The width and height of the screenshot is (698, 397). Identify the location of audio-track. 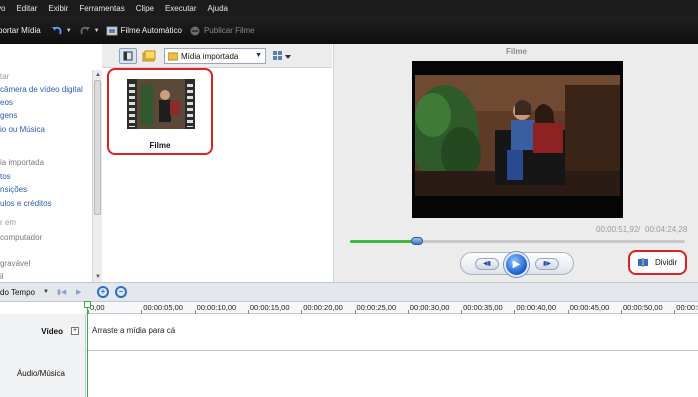
(392, 374).